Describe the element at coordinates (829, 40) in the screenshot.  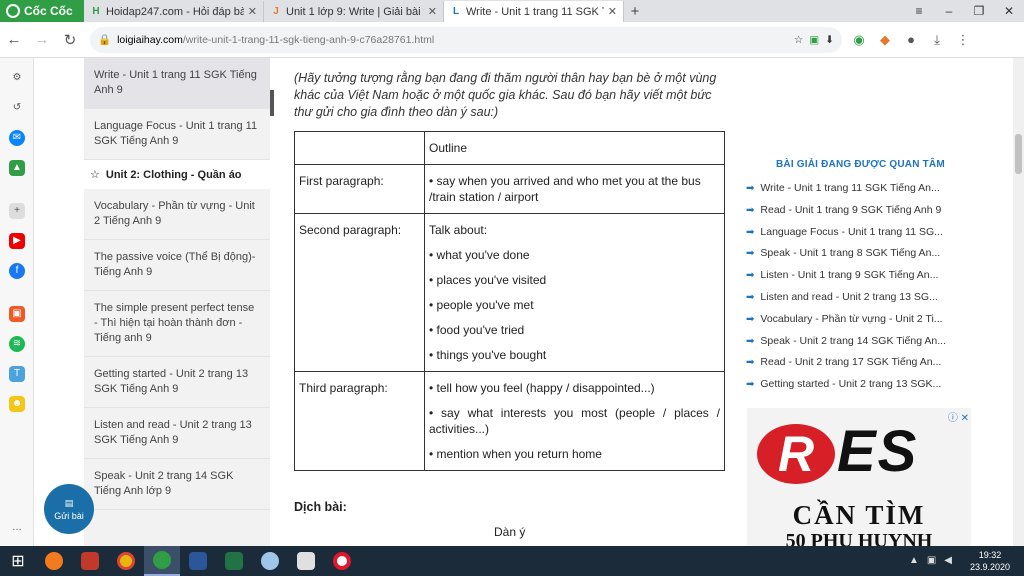
I see `download-icon: ⬇` at that location.